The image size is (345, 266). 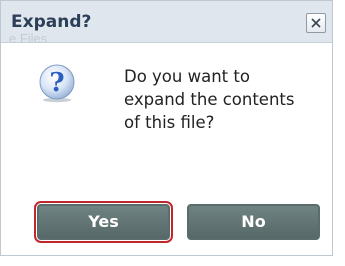 I want to click on yes-button: Yes, so click(x=103, y=222).